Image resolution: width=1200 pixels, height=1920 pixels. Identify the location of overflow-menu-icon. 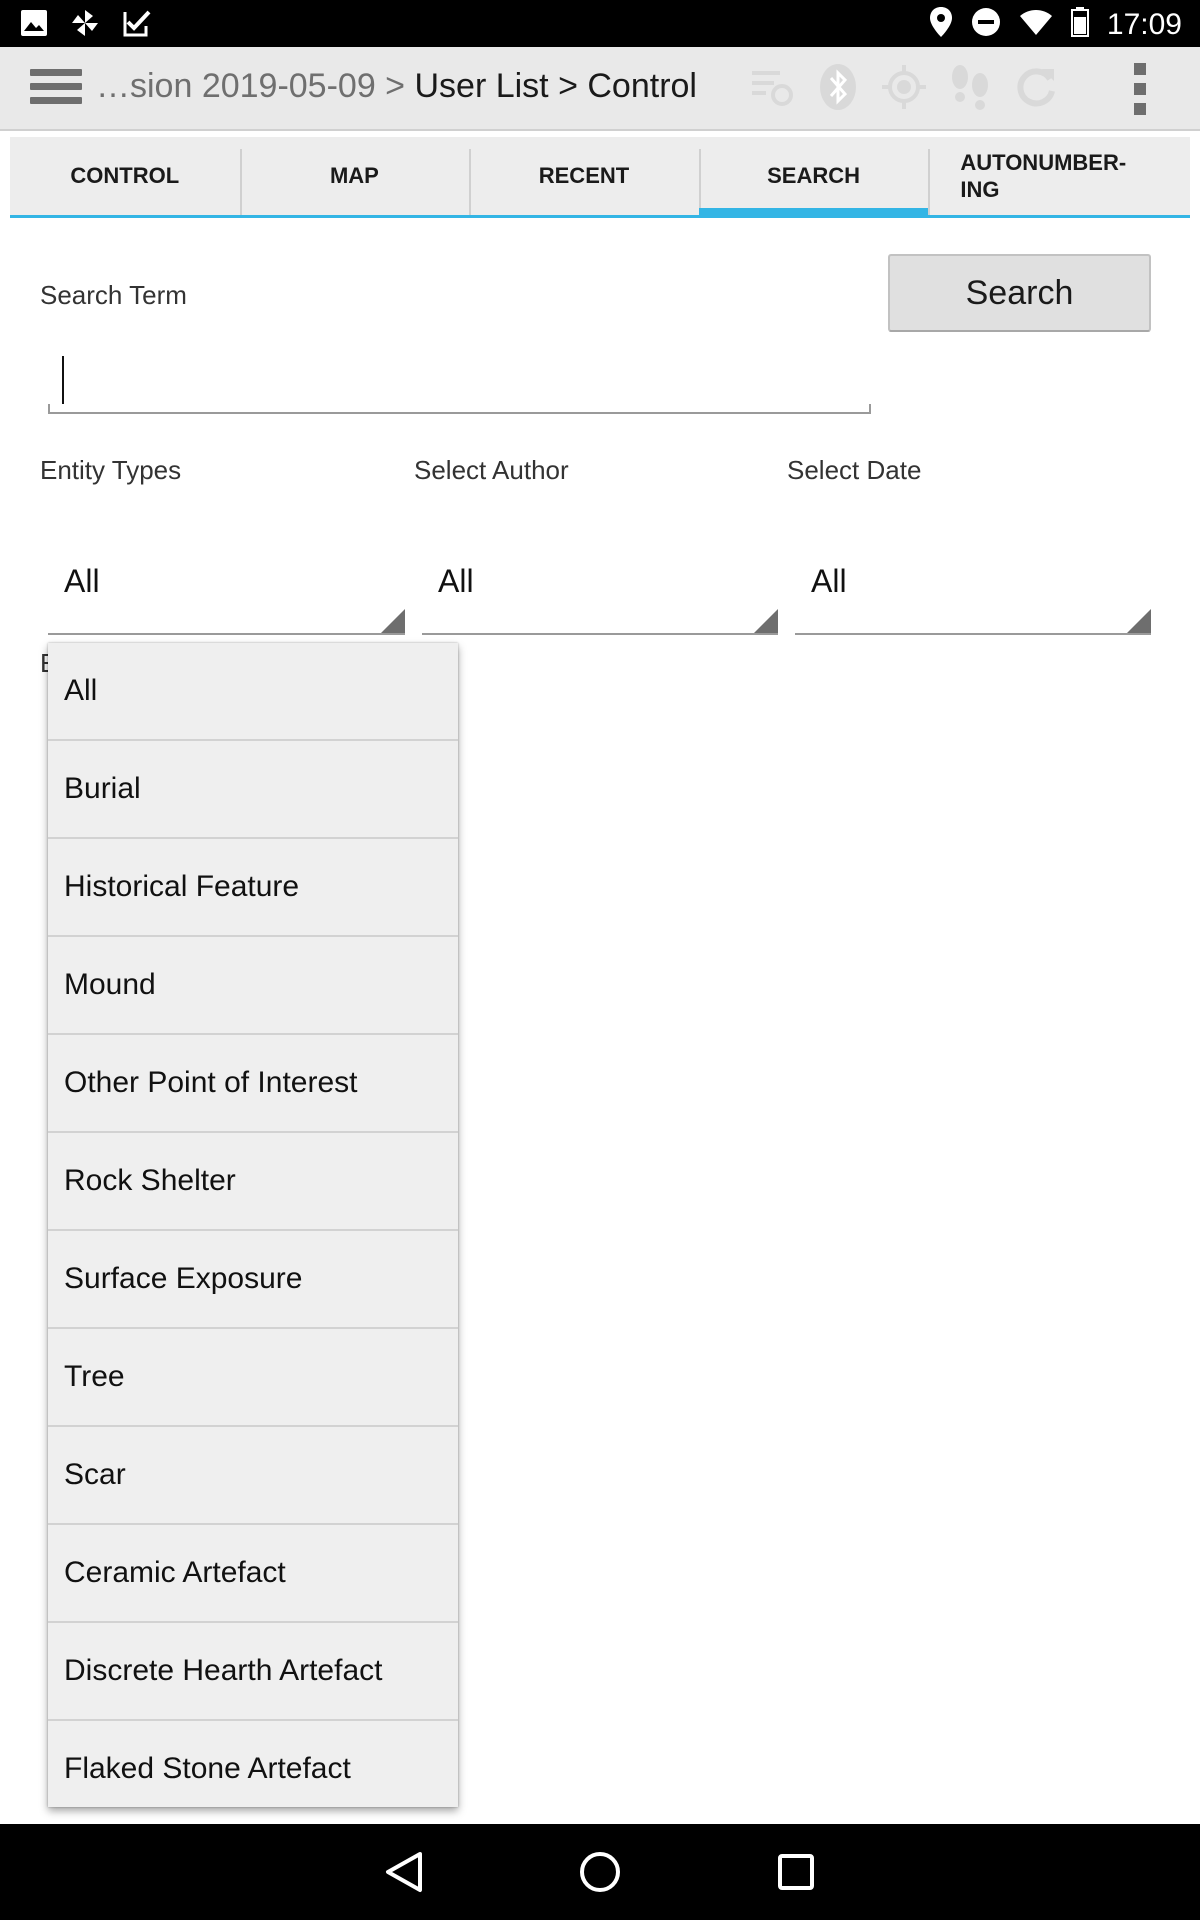
(1140, 89).